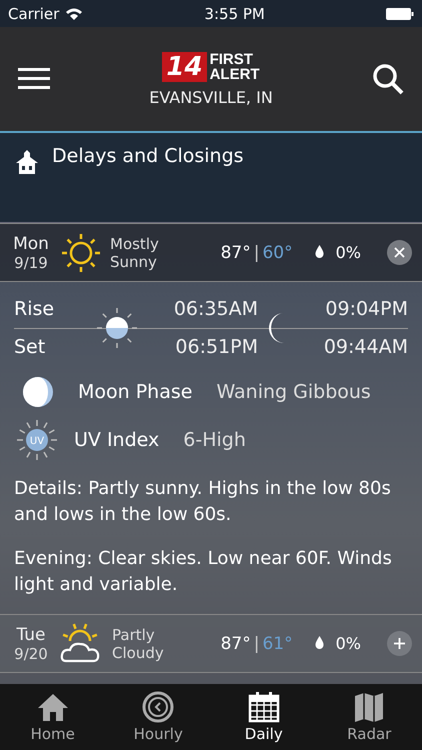  I want to click on house-icon, so click(53, 707).